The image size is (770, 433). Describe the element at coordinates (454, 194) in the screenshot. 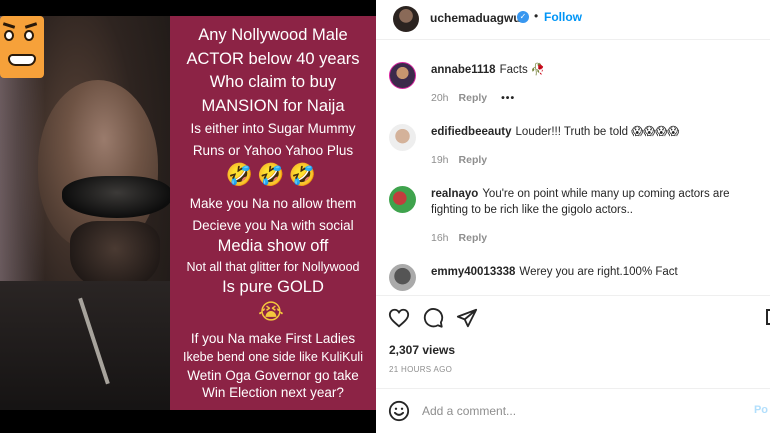

I see `commenter-username: realnayo` at that location.